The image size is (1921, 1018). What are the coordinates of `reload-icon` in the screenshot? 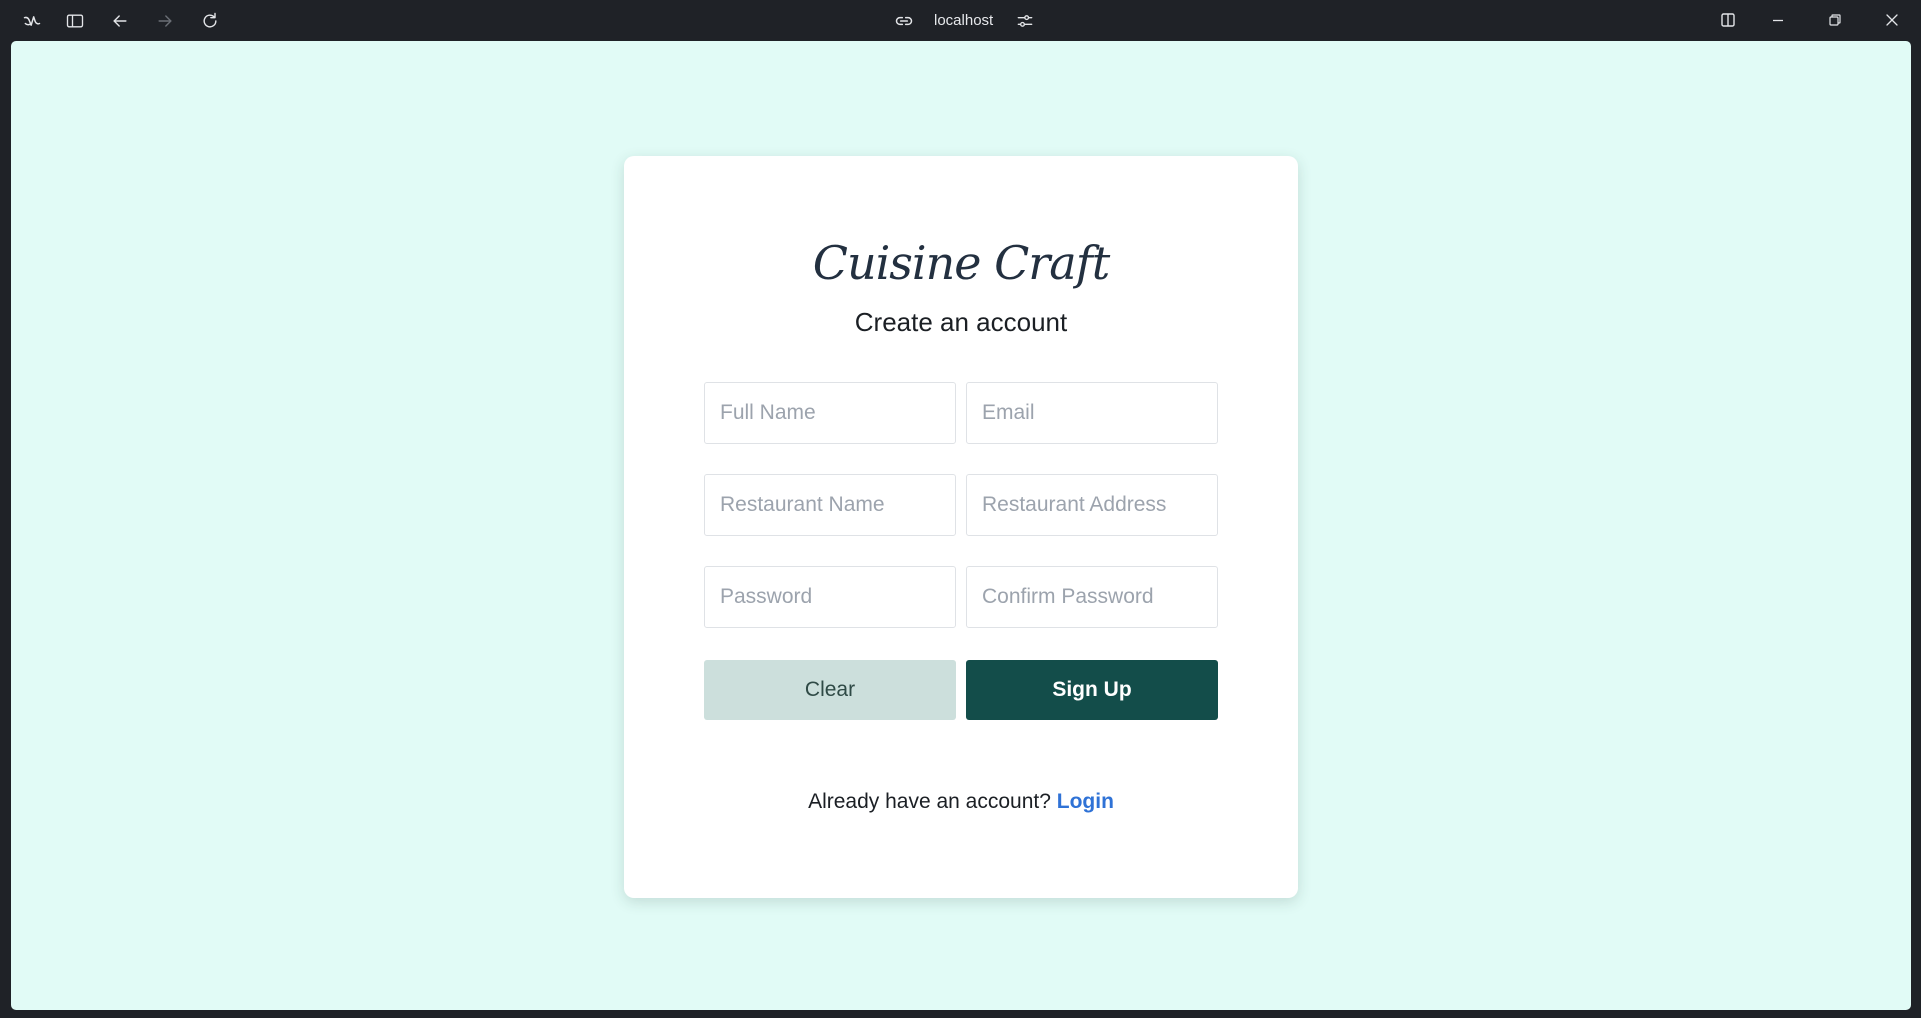 It's located at (210, 21).